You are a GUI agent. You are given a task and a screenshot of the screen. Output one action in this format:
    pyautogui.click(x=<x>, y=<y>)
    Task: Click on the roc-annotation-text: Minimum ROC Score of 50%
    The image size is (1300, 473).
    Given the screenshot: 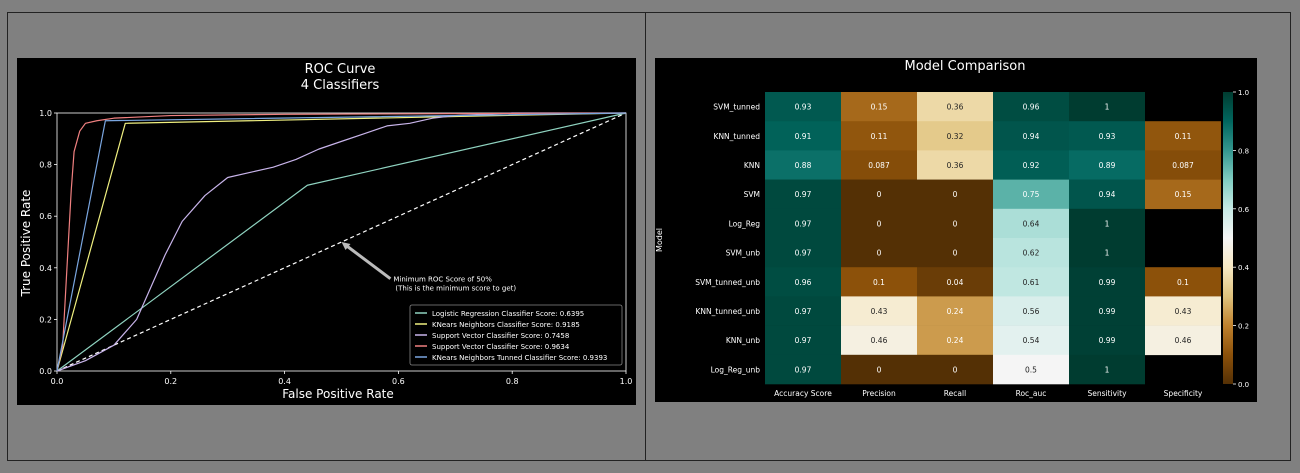 What is the action you would take?
    pyautogui.click(x=442, y=280)
    